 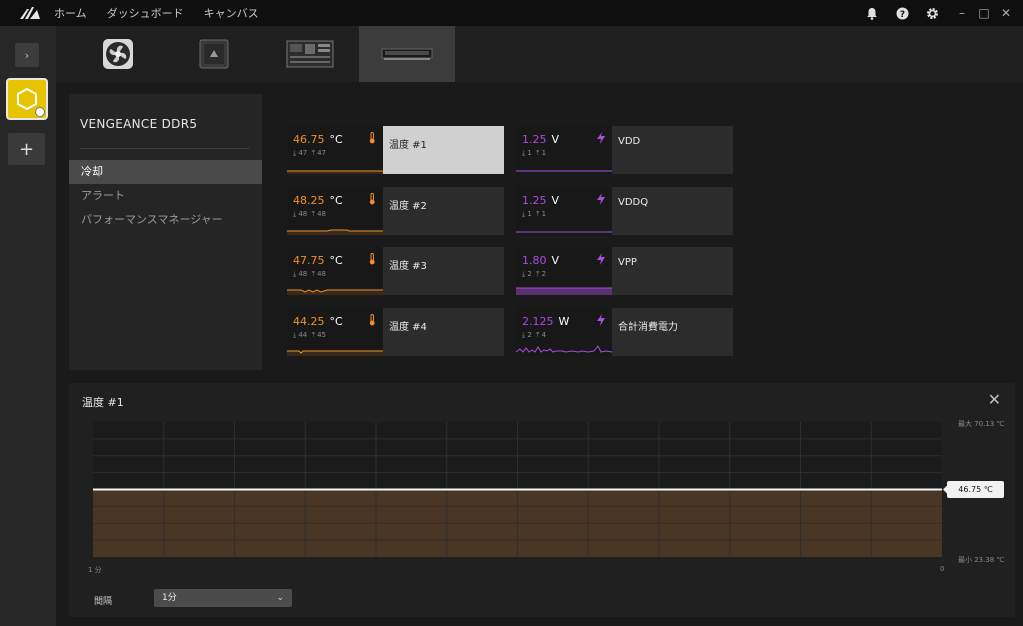 I want to click on sensor-min-max: ⤓ 44 ⤒ 45, so click(x=309, y=335).